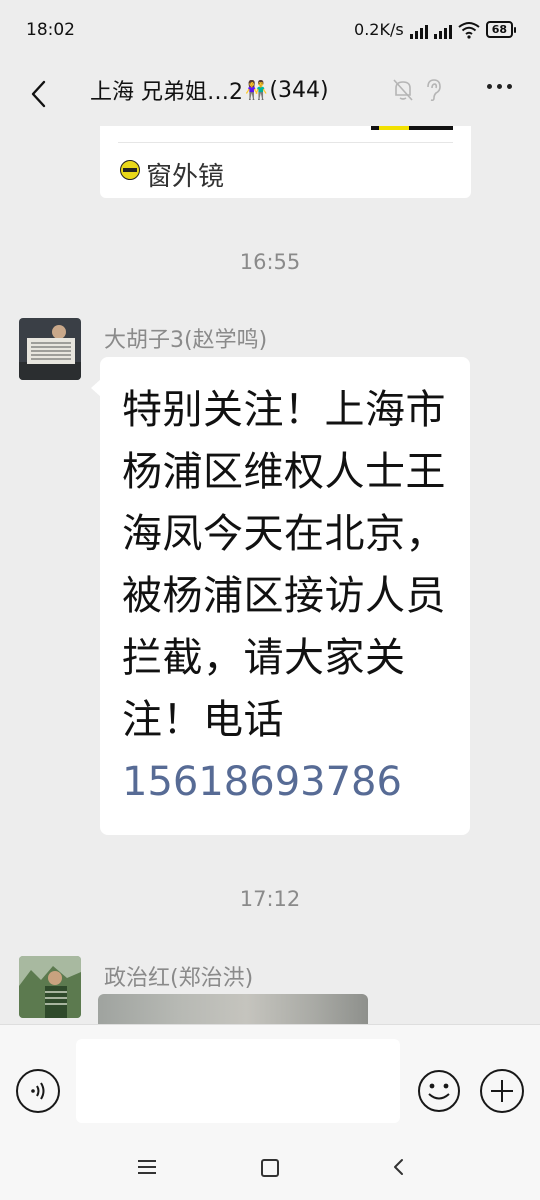 This screenshot has height=1200, width=540. What do you see at coordinates (400, 1167) in the screenshot?
I see `system-back-icon` at bounding box center [400, 1167].